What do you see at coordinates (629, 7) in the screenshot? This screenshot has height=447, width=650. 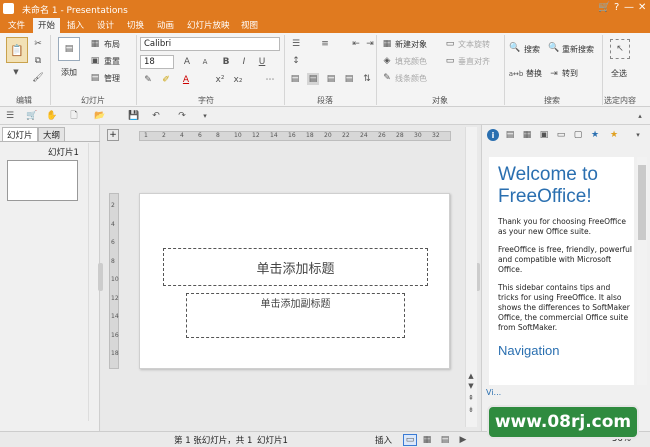 I see `minimize-icon: —` at bounding box center [629, 7].